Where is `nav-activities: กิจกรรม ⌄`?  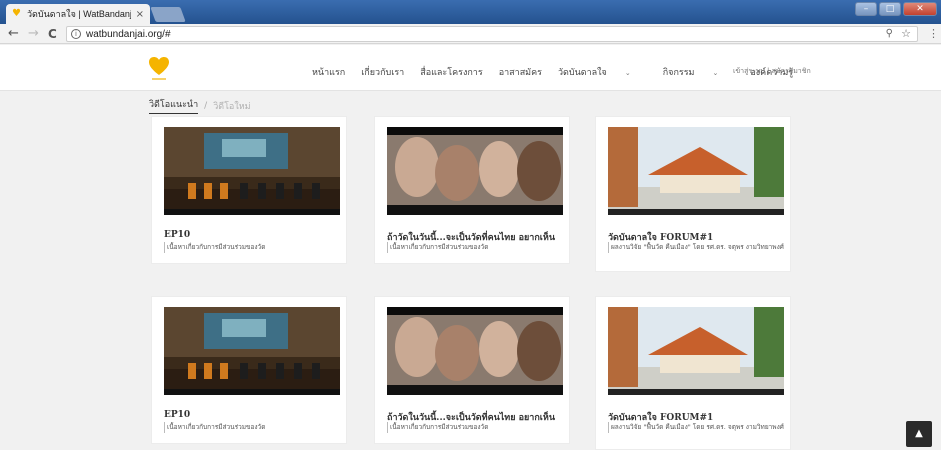
nav-activities: กิจกรรม ⌄ is located at coordinates (699, 72).